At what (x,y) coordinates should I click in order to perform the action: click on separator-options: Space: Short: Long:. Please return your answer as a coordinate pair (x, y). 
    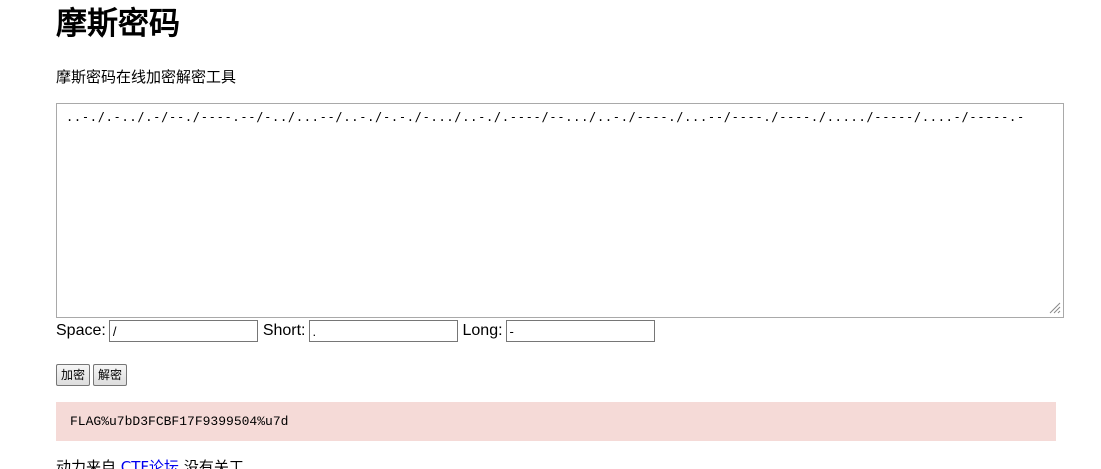
    Looking at the image, I should click on (358, 331).